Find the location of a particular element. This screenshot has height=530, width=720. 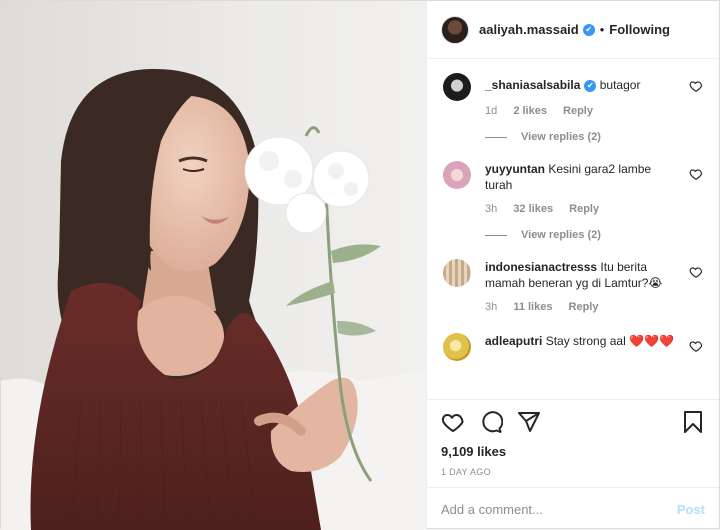

author-avatar is located at coordinates (455, 29).